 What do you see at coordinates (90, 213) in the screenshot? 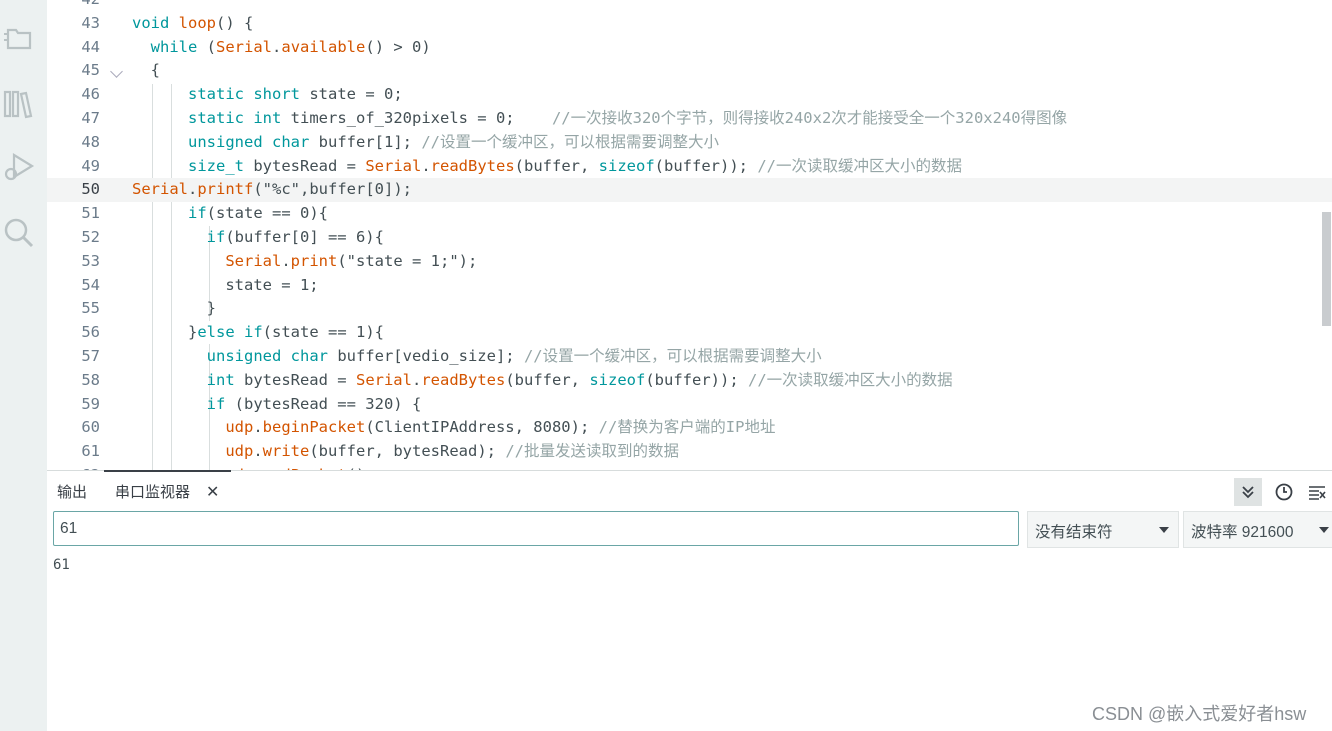
I see `line-number: 51` at bounding box center [90, 213].